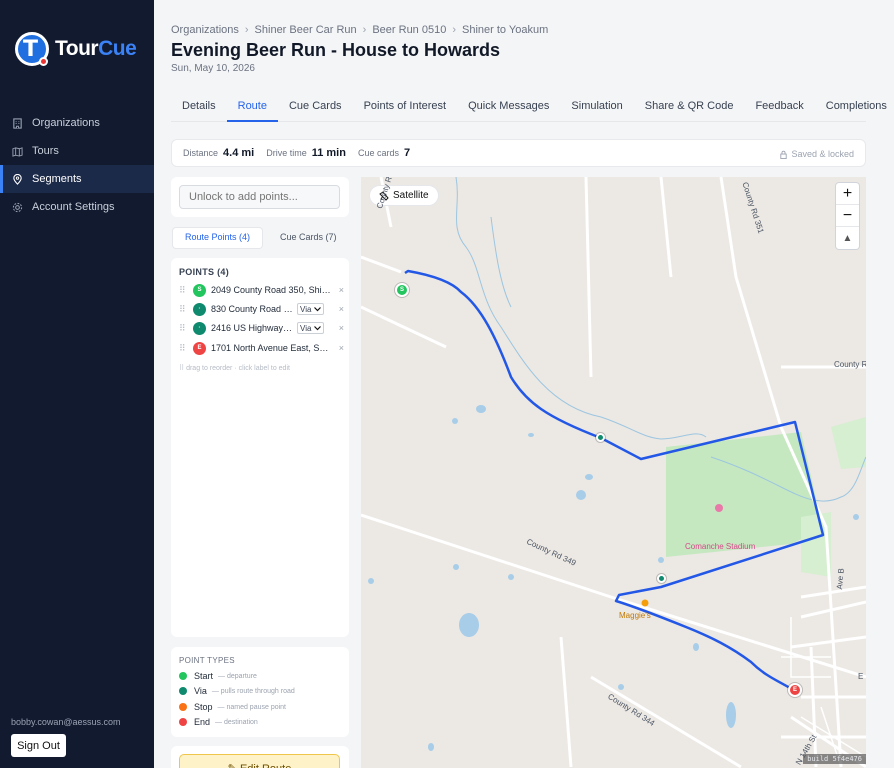 This screenshot has height=768, width=894. I want to click on type-desc: — departure, so click(237, 676).